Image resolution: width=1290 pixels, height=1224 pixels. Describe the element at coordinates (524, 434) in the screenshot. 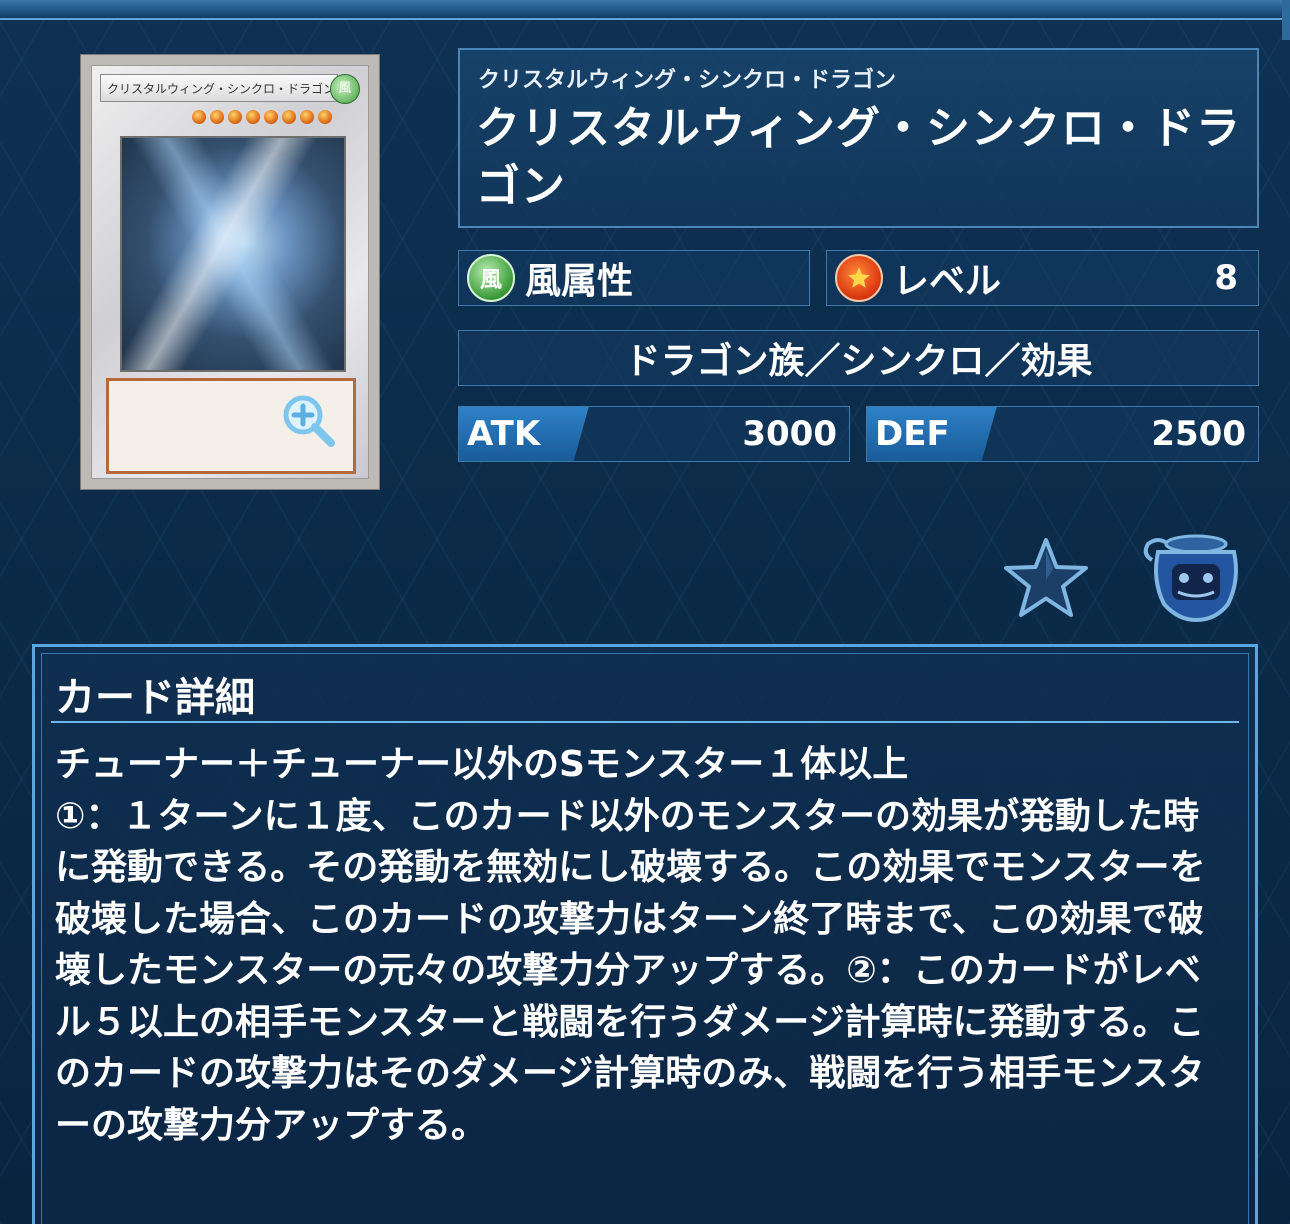

I see `atk-label: ATK` at that location.